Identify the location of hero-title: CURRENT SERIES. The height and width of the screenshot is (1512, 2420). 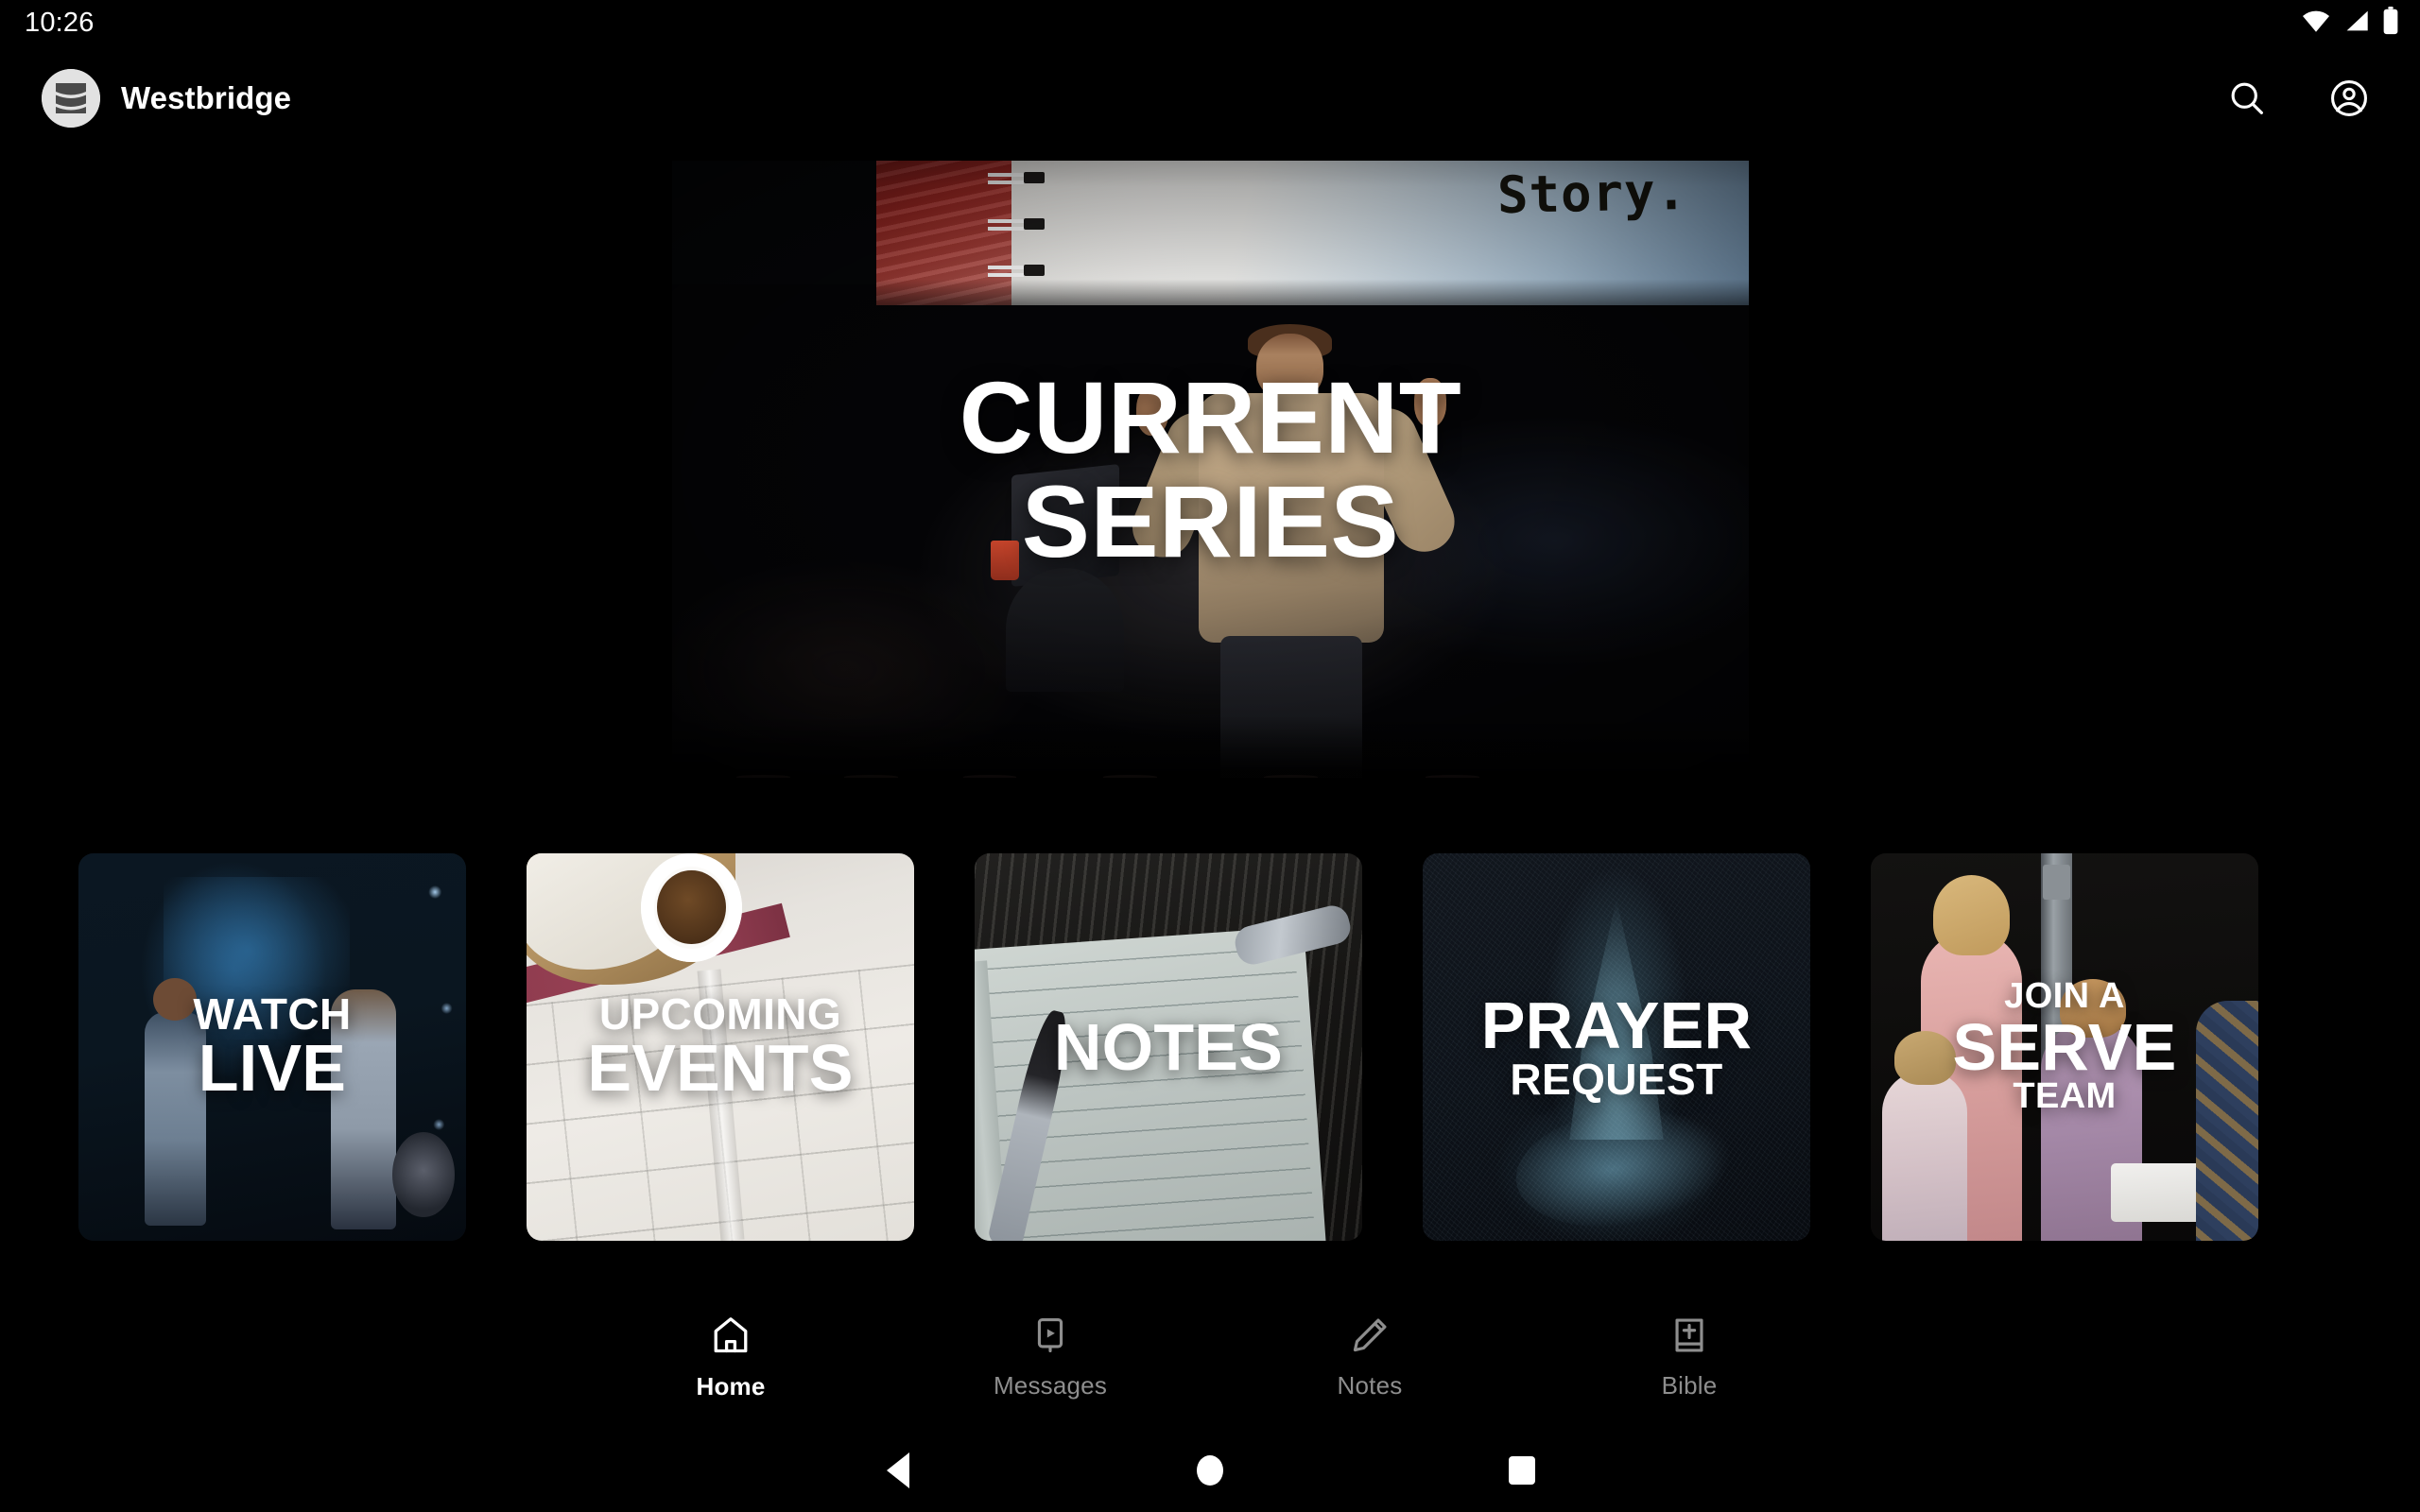
(1210, 469).